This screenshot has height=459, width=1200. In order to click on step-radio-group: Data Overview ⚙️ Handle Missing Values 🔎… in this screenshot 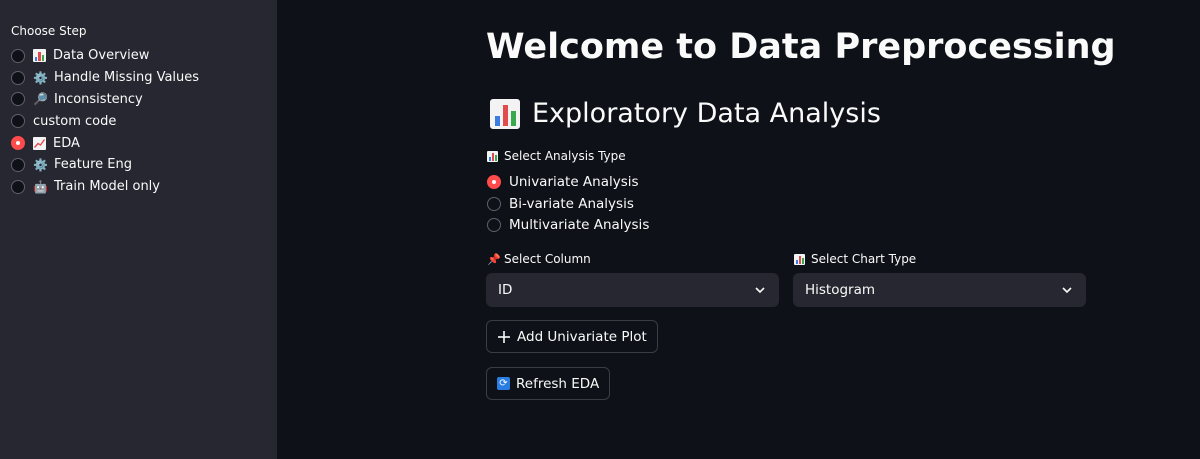, I will do `click(105, 121)`.